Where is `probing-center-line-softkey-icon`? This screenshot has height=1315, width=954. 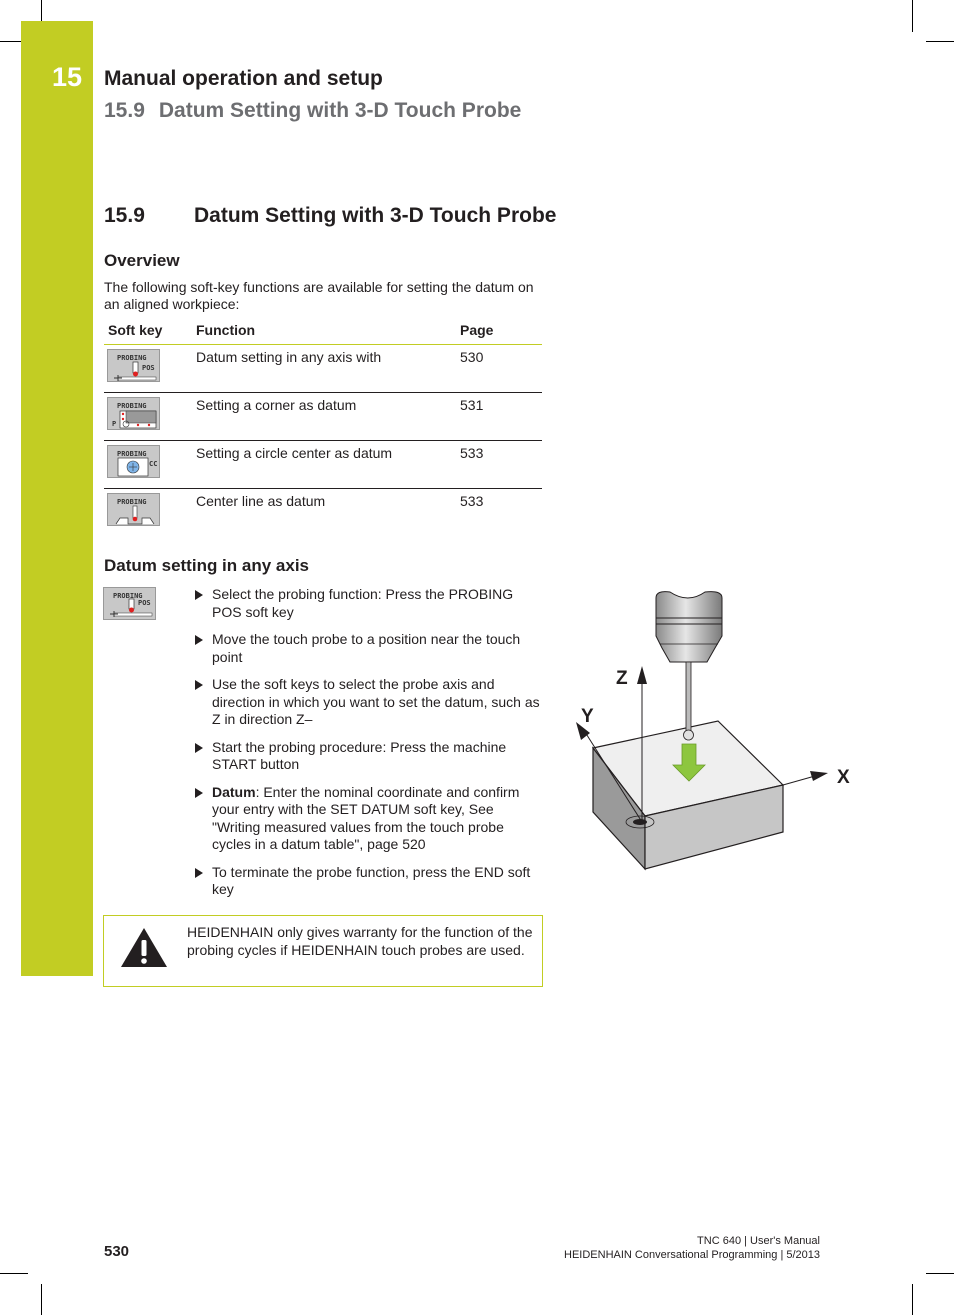
probing-center-line-softkey-icon is located at coordinates (135, 515).